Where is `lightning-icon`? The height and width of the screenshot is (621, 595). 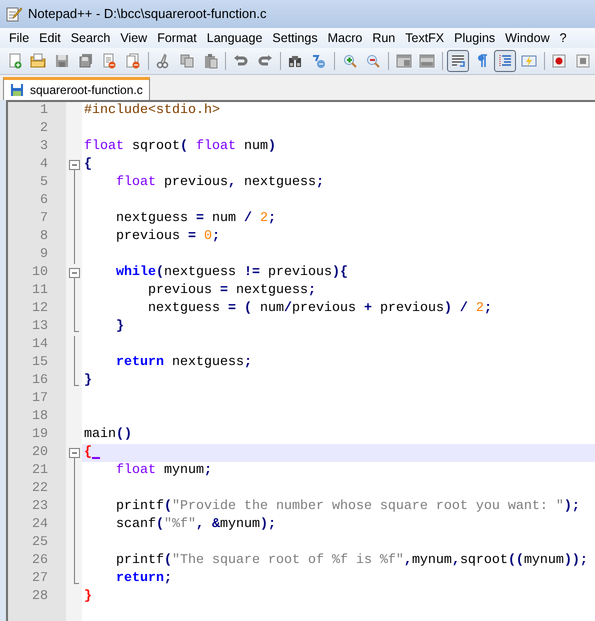
lightning-icon is located at coordinates (528, 61).